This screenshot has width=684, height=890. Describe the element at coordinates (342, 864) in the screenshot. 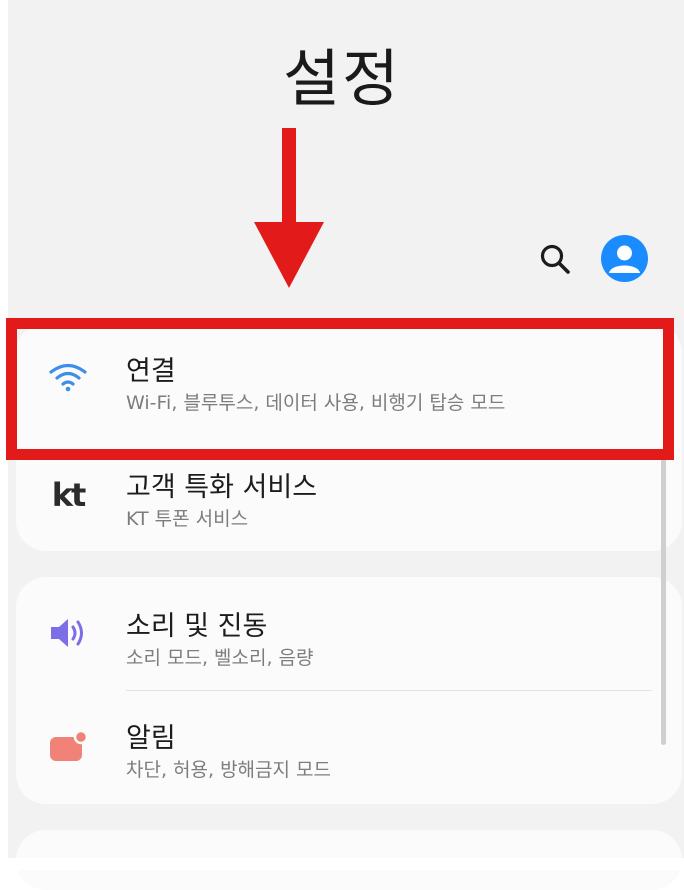

I see `bottom-edge` at that location.